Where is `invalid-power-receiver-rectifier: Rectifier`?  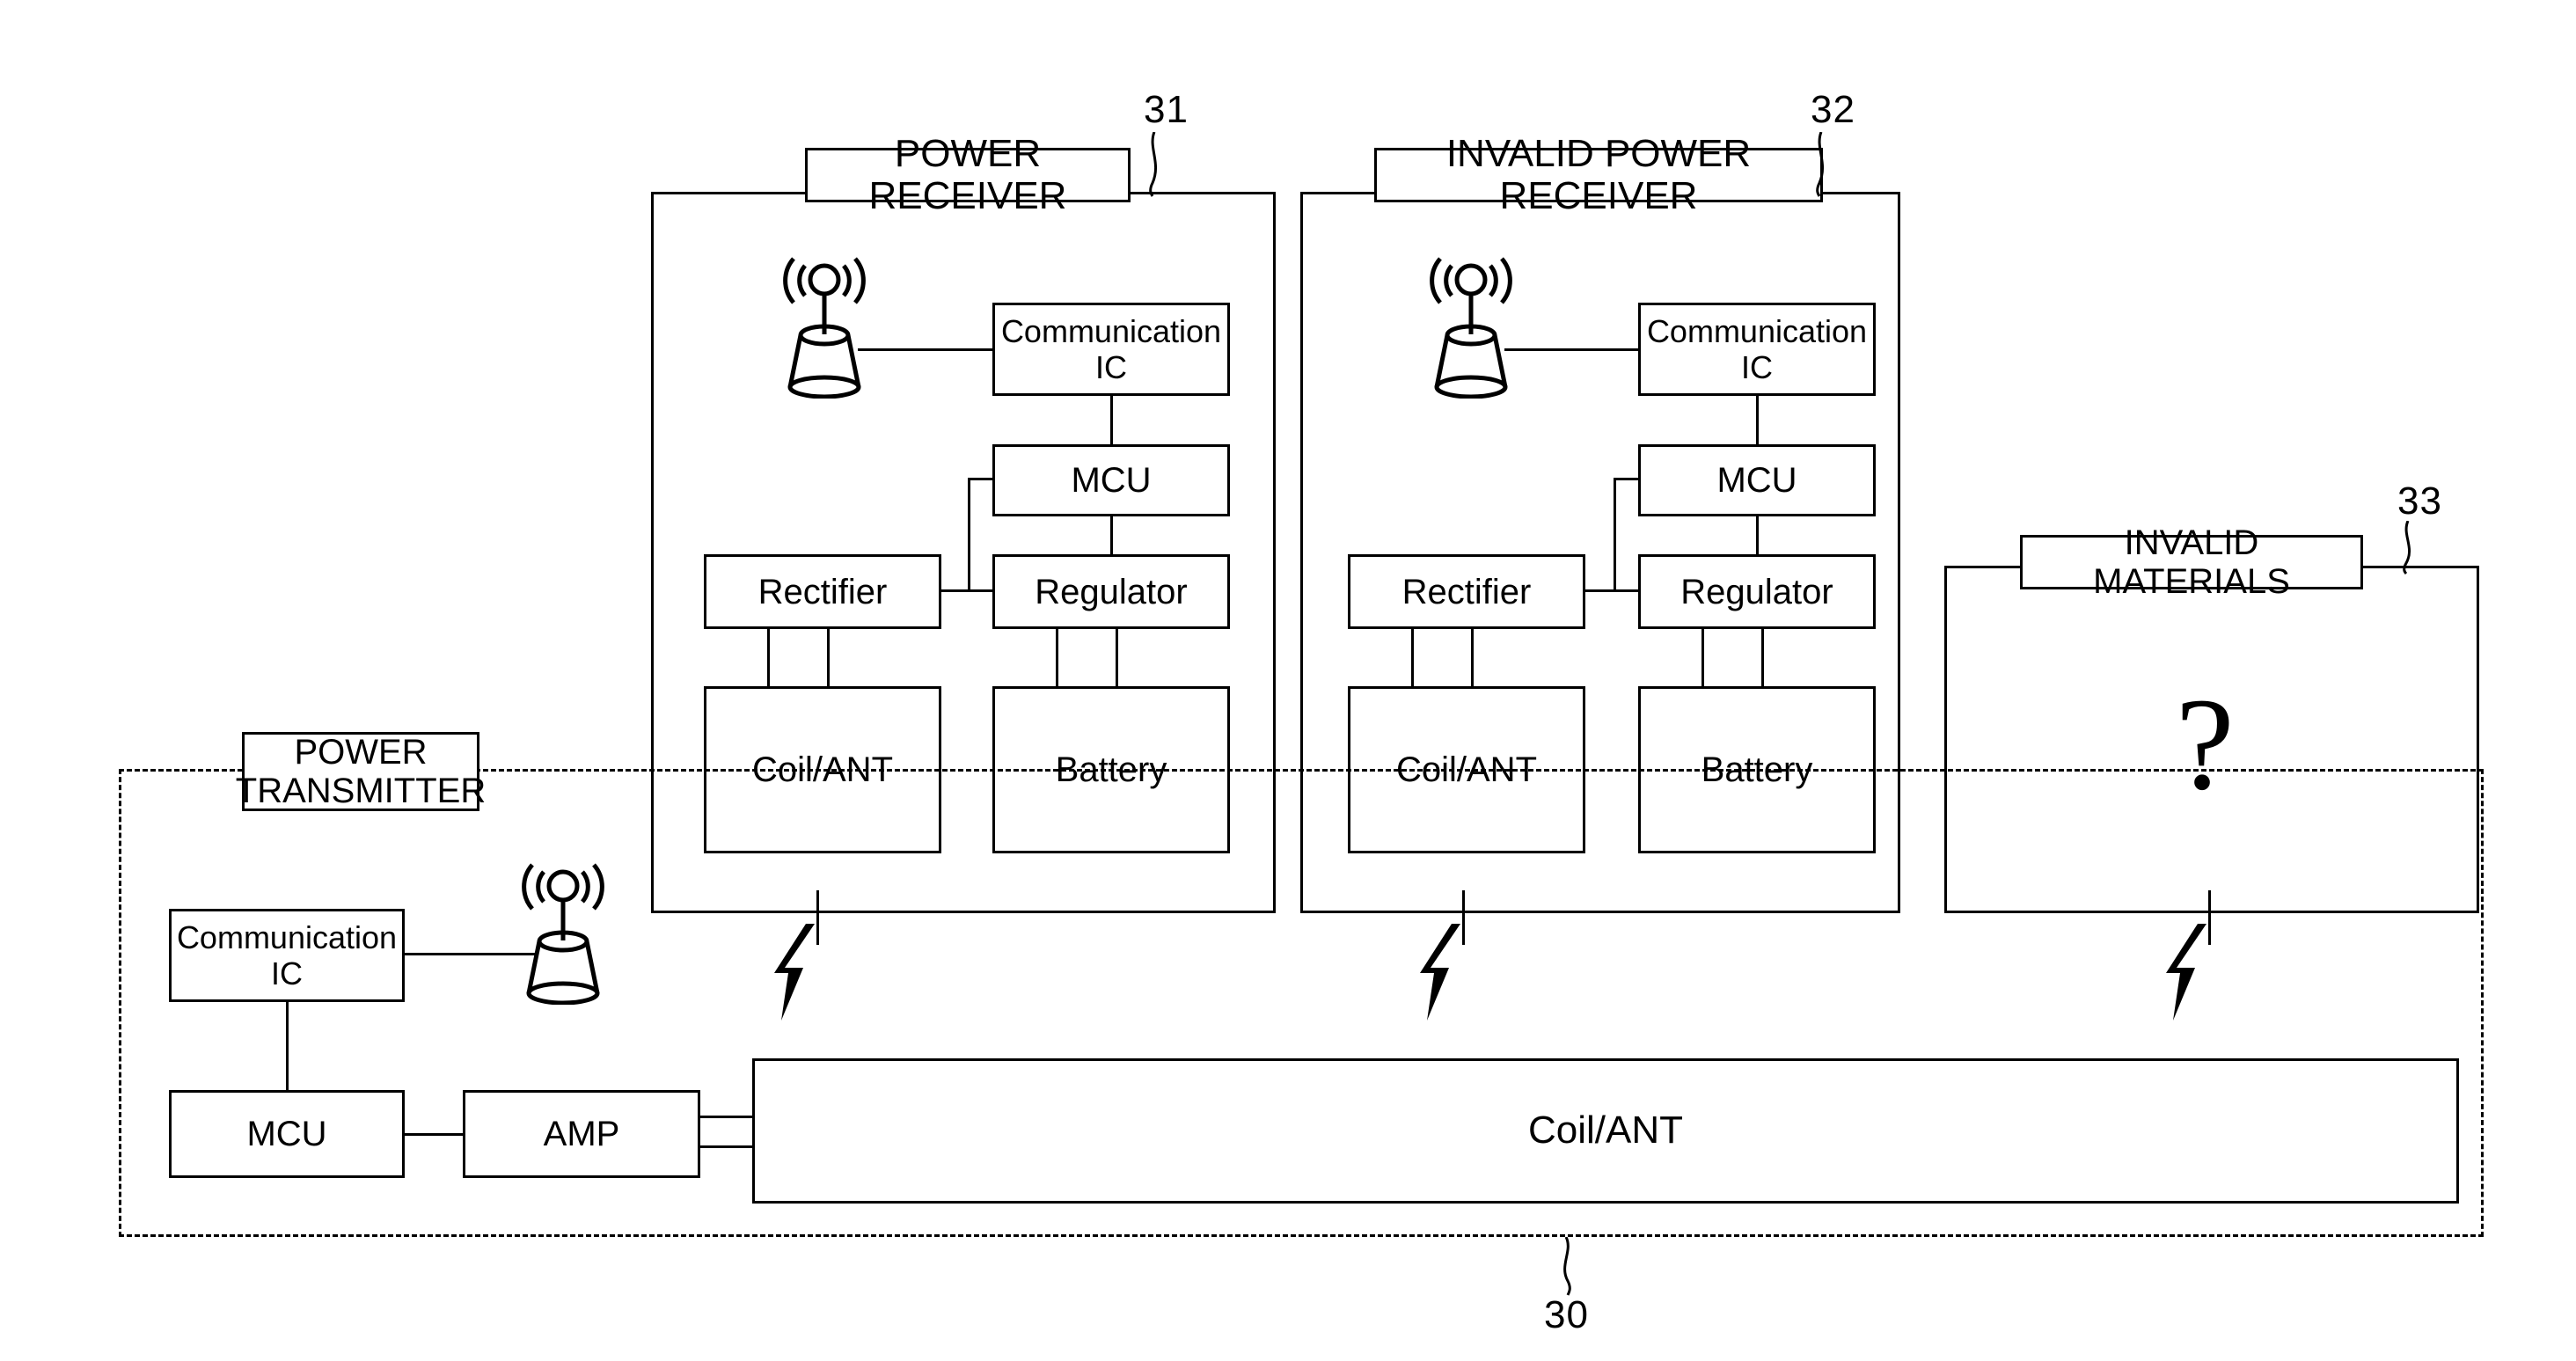 invalid-power-receiver-rectifier: Rectifier is located at coordinates (1466, 591).